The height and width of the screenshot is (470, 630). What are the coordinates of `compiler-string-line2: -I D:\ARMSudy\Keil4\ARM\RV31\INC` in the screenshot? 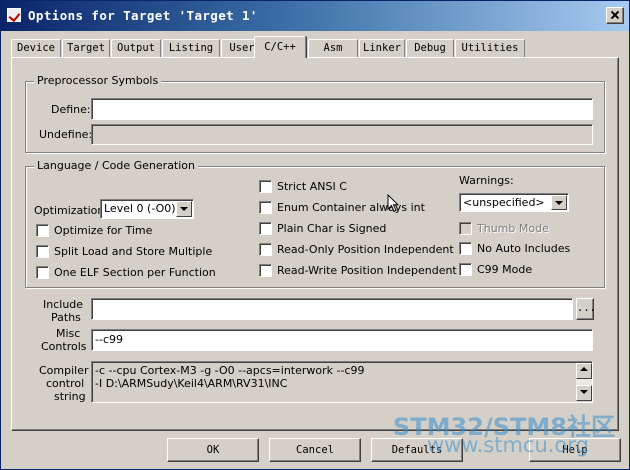 It's located at (191, 383).